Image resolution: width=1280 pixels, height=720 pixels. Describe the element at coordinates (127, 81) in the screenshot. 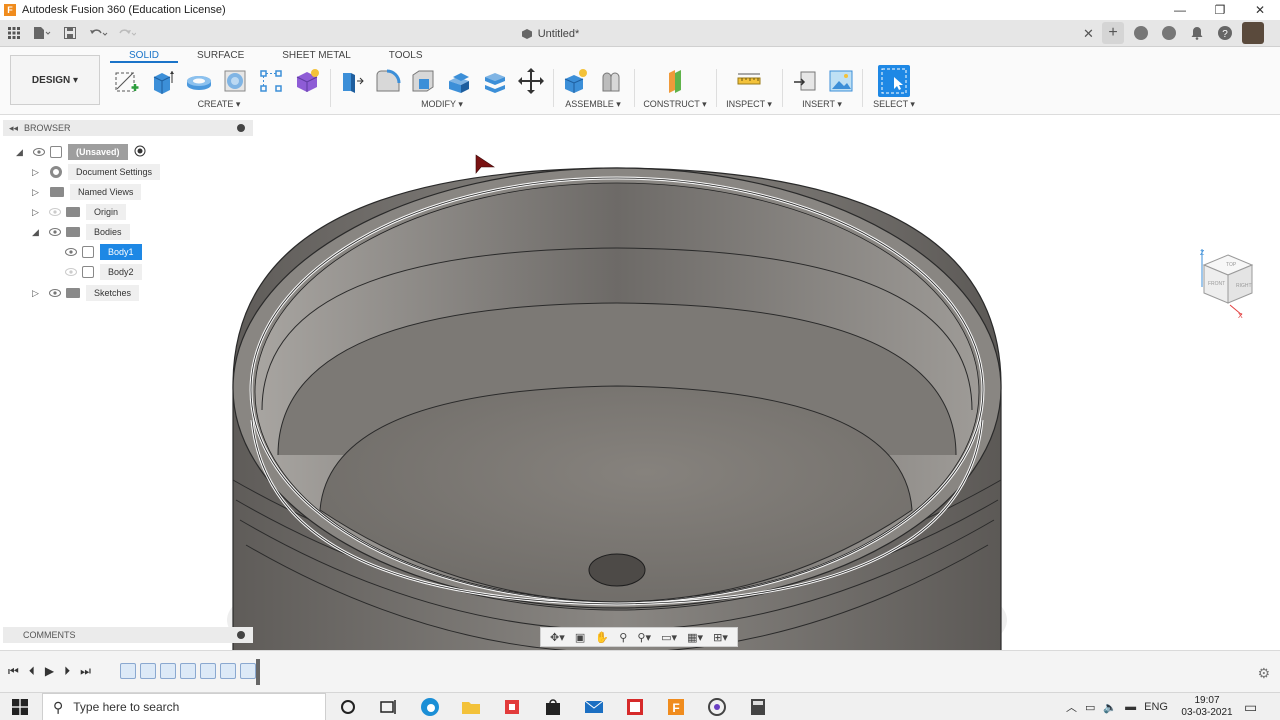

I see `create-sketch-icon` at that location.